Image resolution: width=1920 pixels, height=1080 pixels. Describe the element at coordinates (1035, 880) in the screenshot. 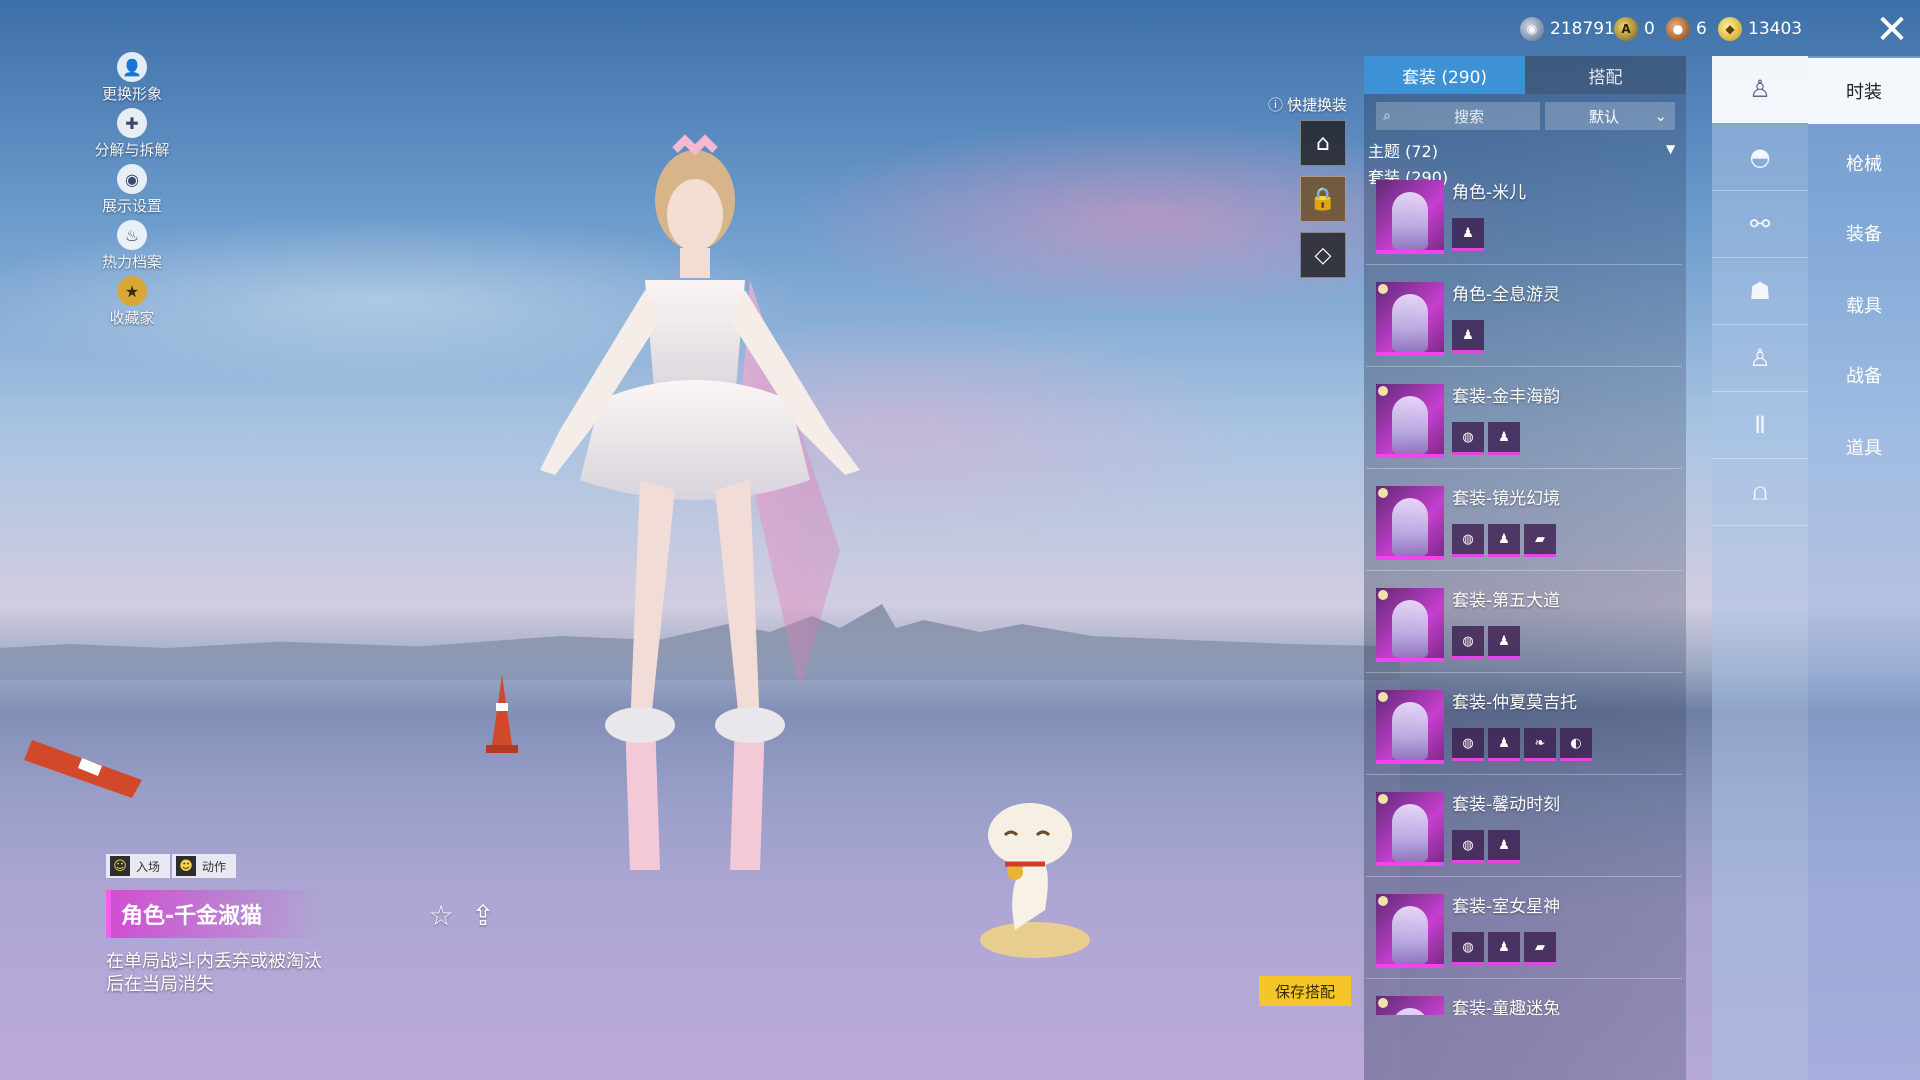

I see `pet-snake` at that location.